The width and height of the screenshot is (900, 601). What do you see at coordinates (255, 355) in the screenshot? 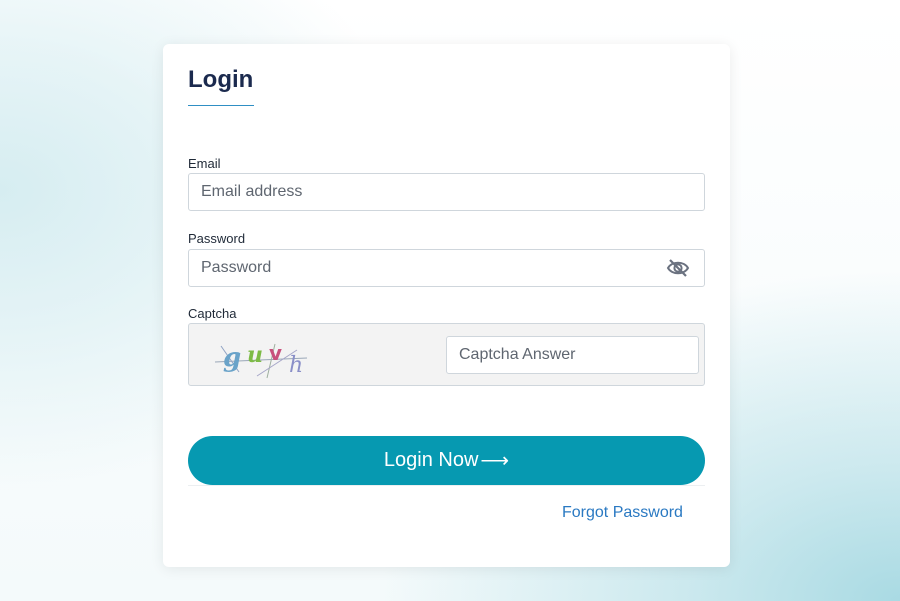
I see `svg-text: u` at bounding box center [255, 355].